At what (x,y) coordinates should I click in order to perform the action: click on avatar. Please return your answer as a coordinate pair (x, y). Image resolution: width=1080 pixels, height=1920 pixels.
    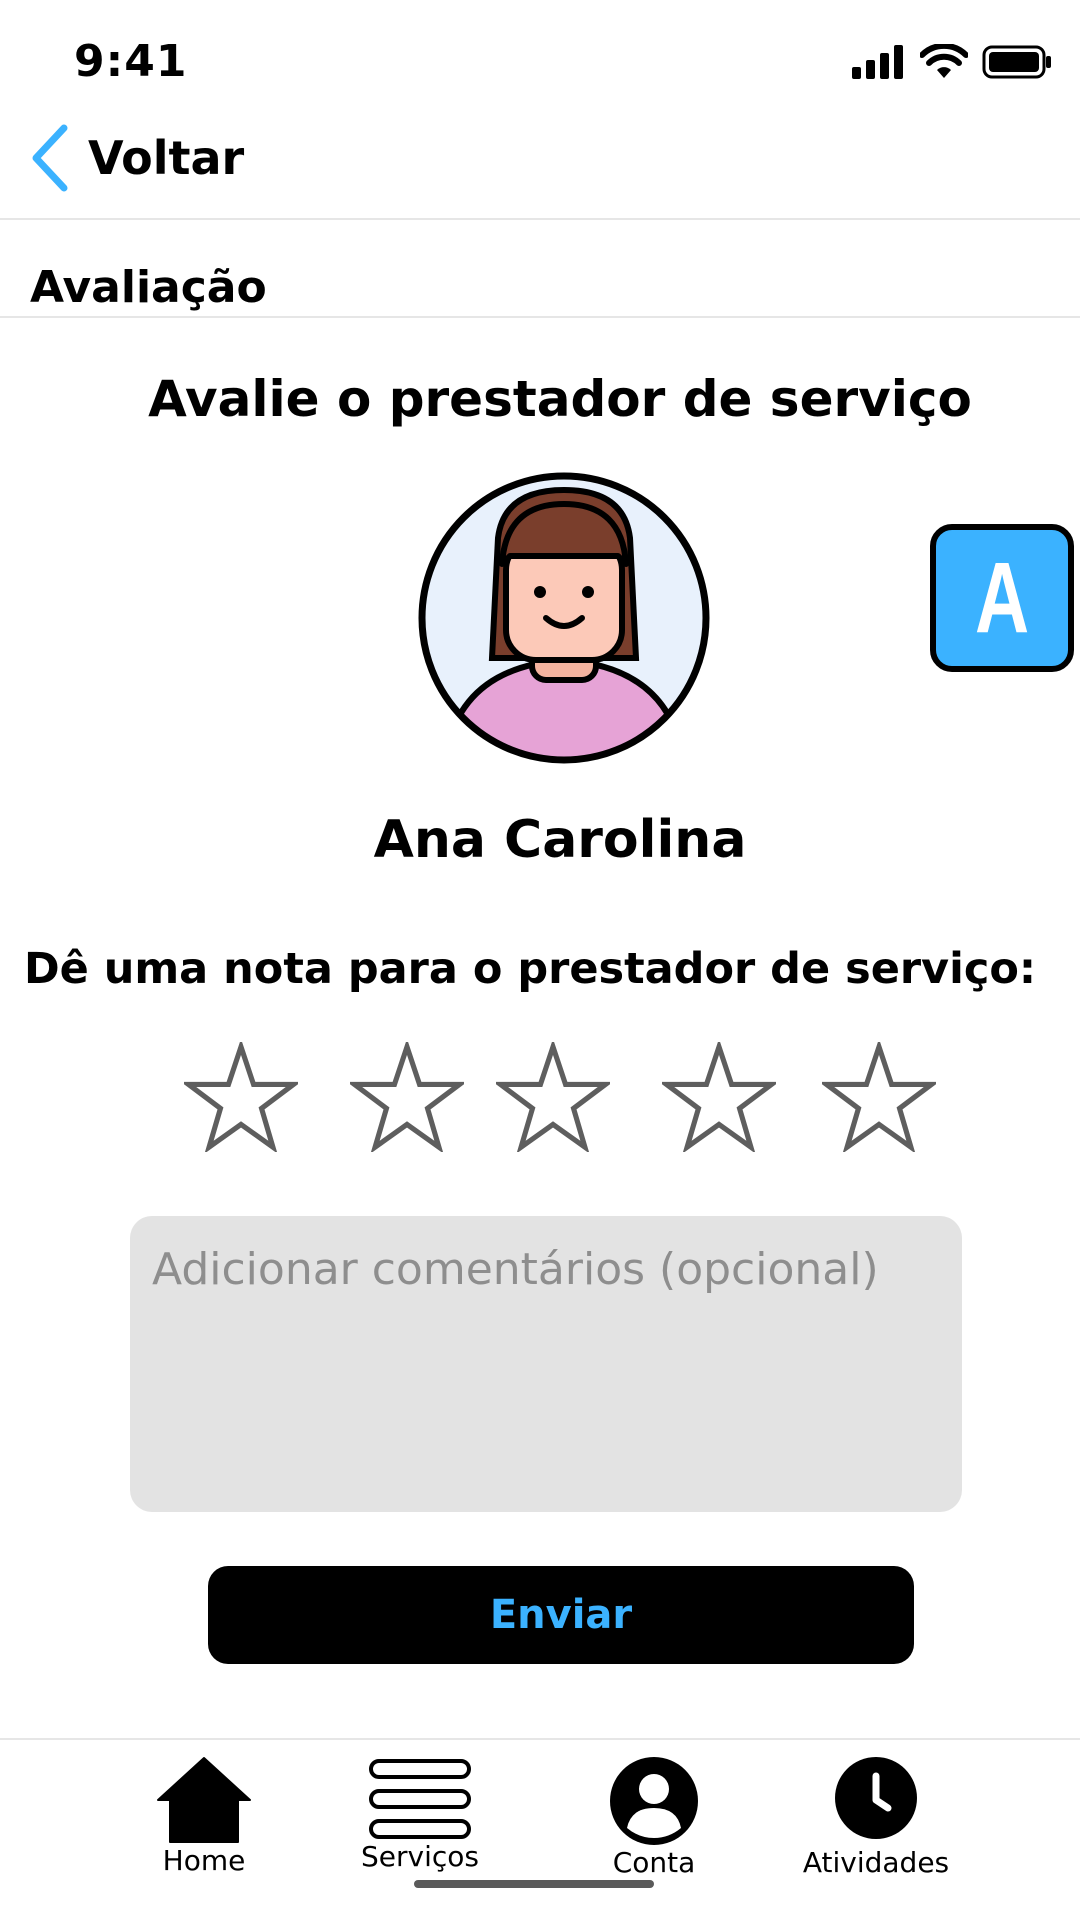
    Looking at the image, I should click on (564, 618).